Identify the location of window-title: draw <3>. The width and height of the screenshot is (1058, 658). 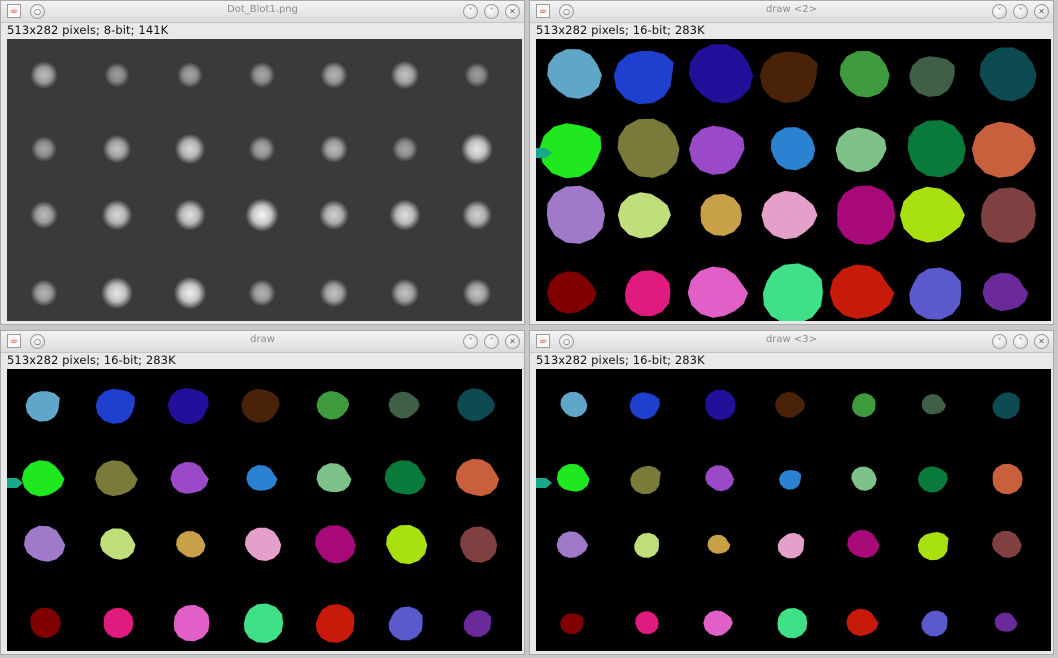
(791, 339).